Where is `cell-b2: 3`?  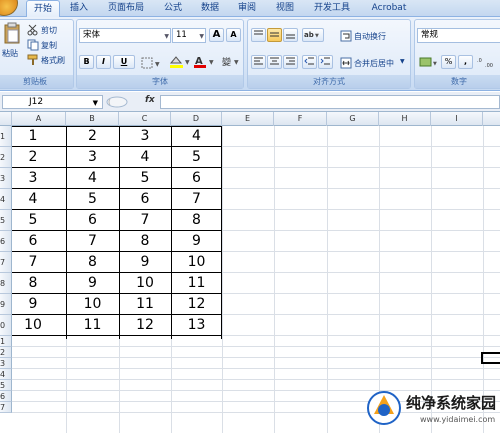 cell-b2: 3 is located at coordinates (92, 157).